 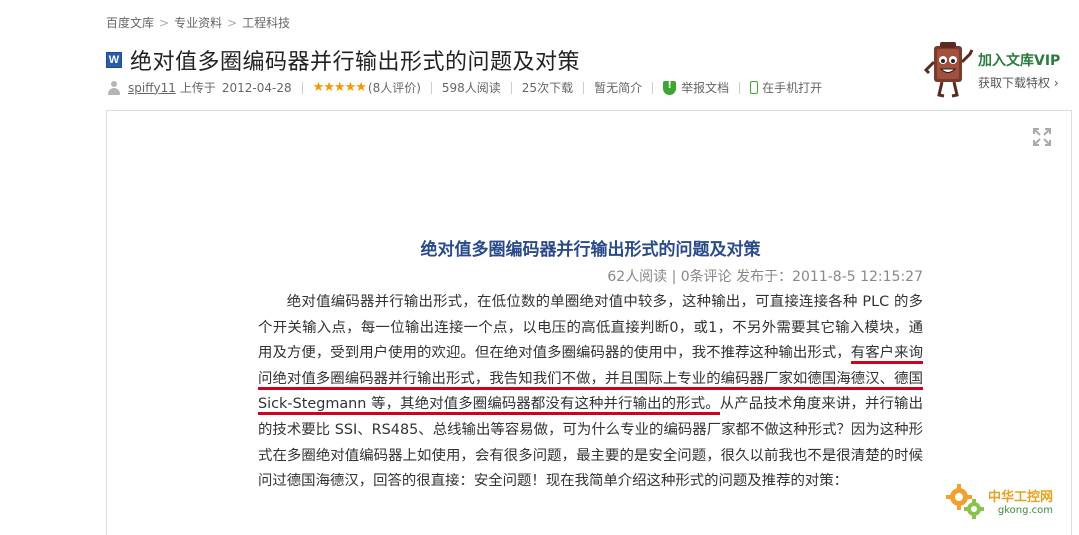 What do you see at coordinates (670, 87) in the screenshot?
I see `shield-icon` at bounding box center [670, 87].